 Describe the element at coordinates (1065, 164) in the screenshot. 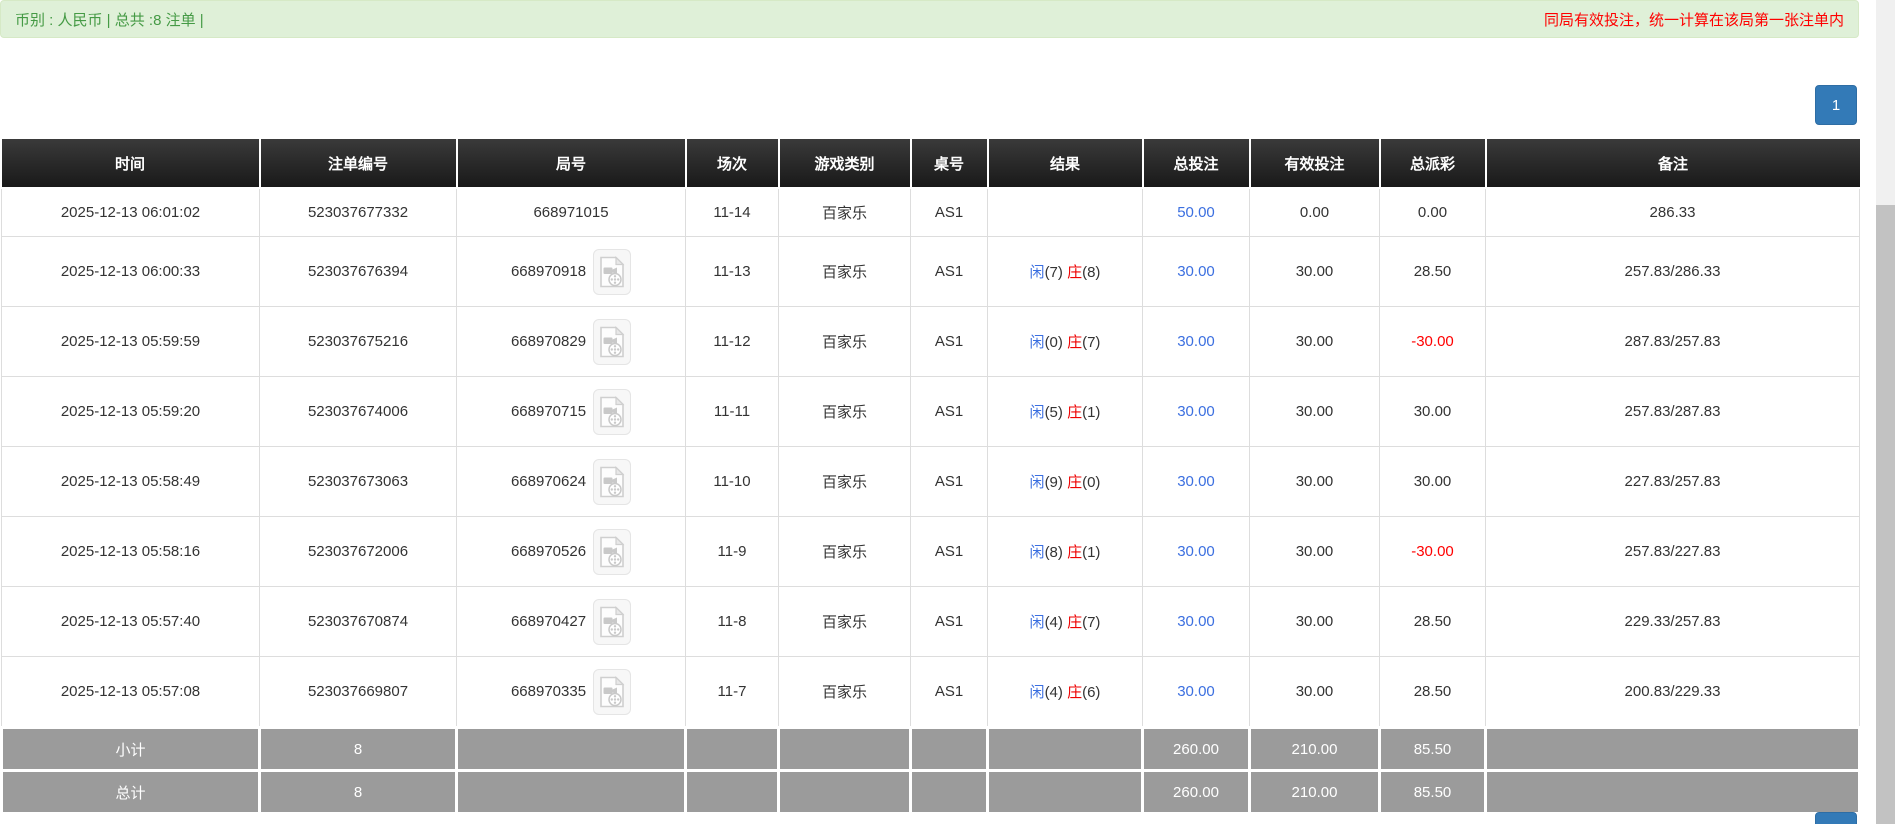

I see `header-result: 结果` at that location.